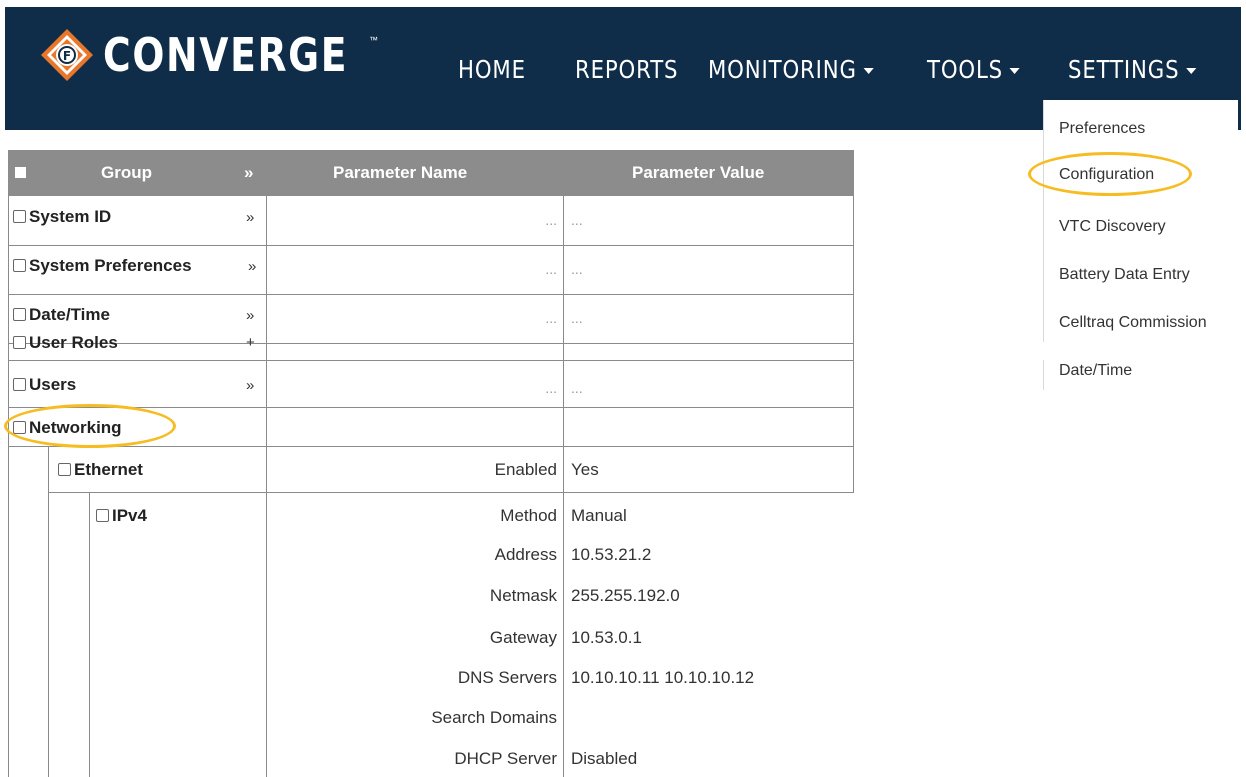 This screenshot has height=777, width=1246. I want to click on group-label: Users, so click(53, 384).